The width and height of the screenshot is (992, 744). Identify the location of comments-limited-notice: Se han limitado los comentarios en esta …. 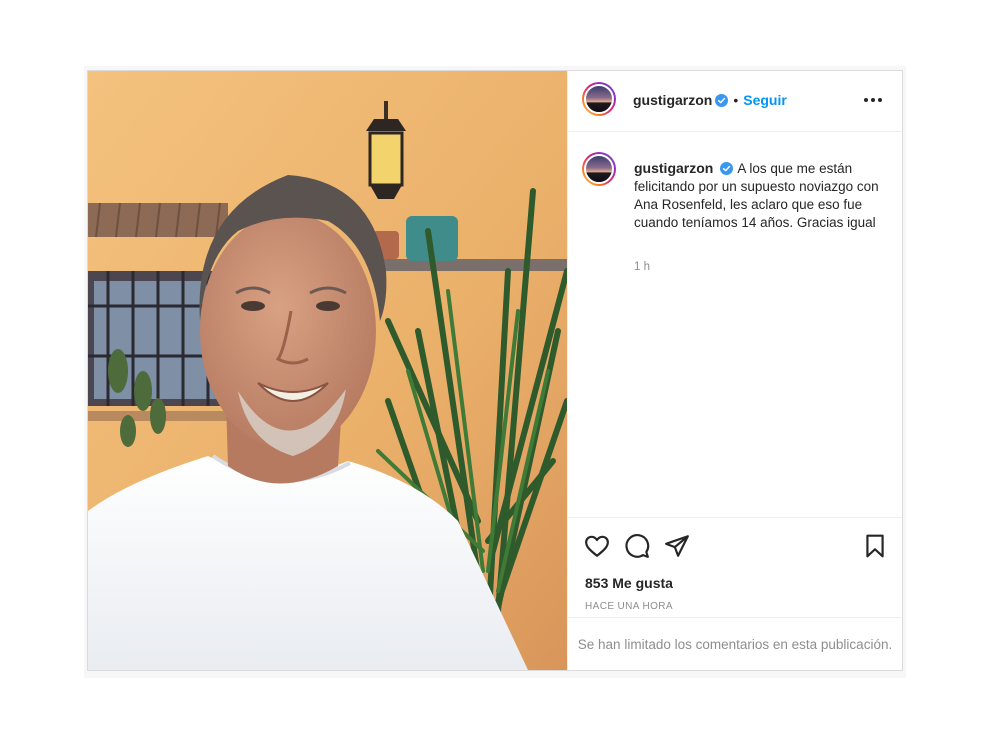
(735, 643).